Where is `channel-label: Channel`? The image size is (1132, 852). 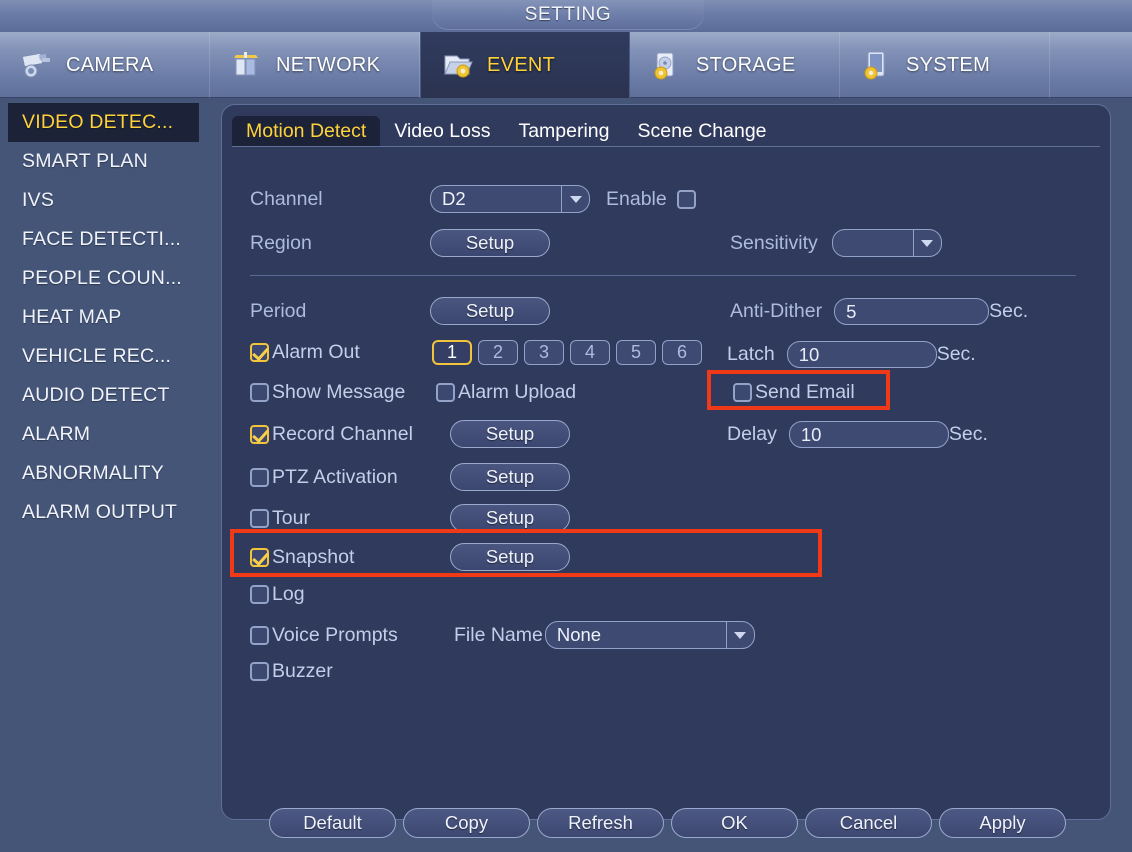
channel-label: Channel is located at coordinates (286, 198).